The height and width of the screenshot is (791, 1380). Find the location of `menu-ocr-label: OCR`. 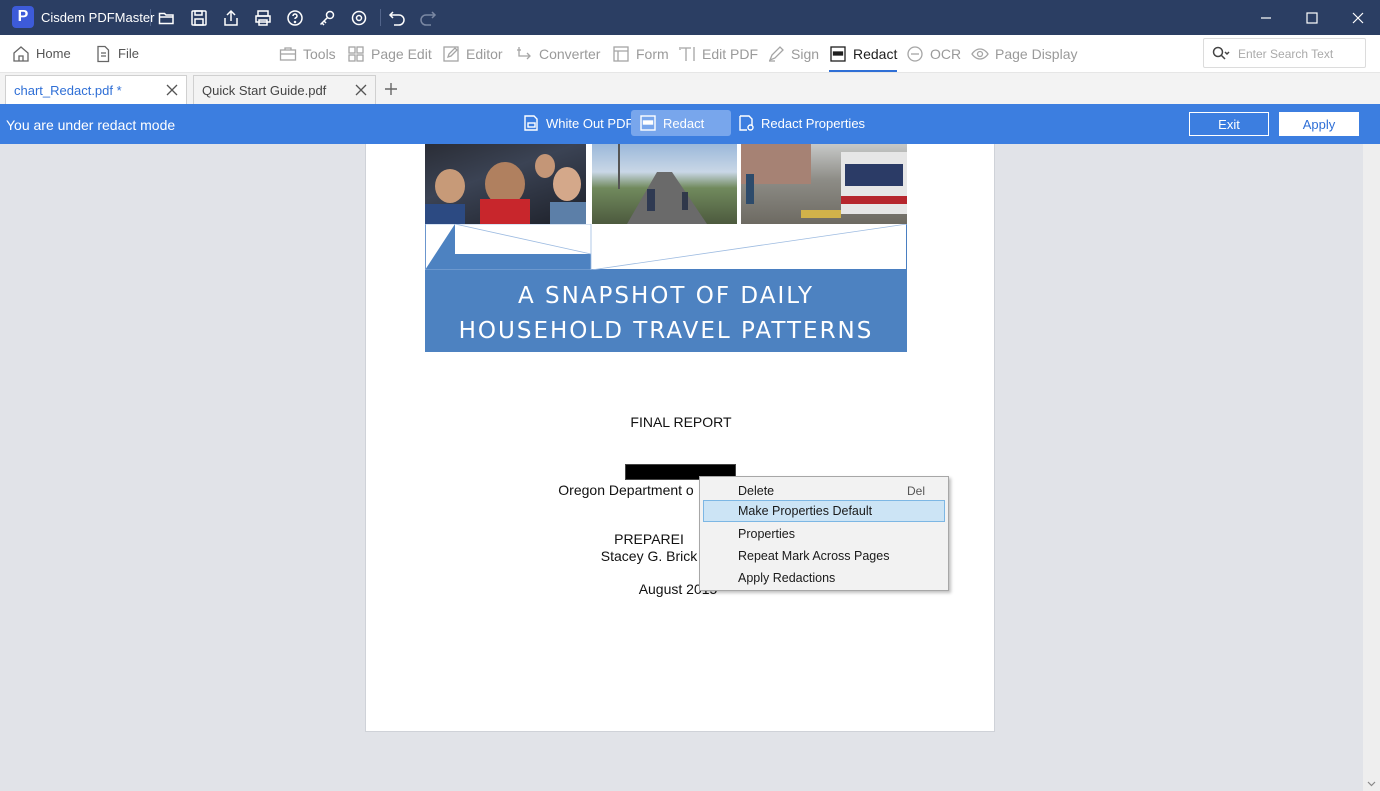

menu-ocr-label: OCR is located at coordinates (946, 53).